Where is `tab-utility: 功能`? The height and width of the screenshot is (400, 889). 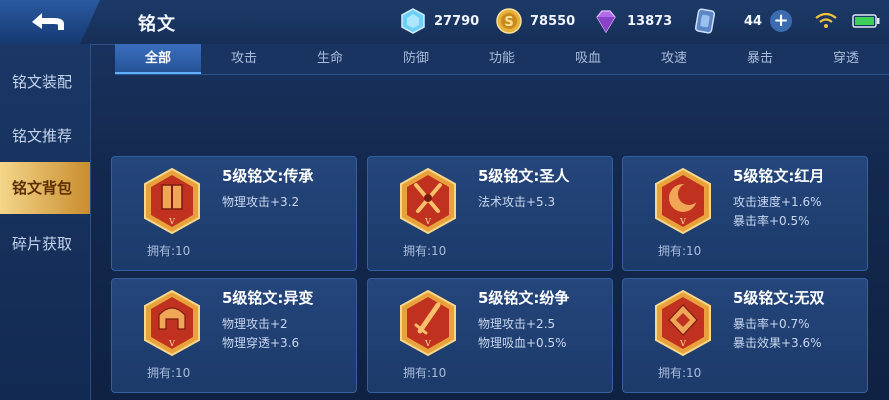
tab-utility: 功能 is located at coordinates (502, 59).